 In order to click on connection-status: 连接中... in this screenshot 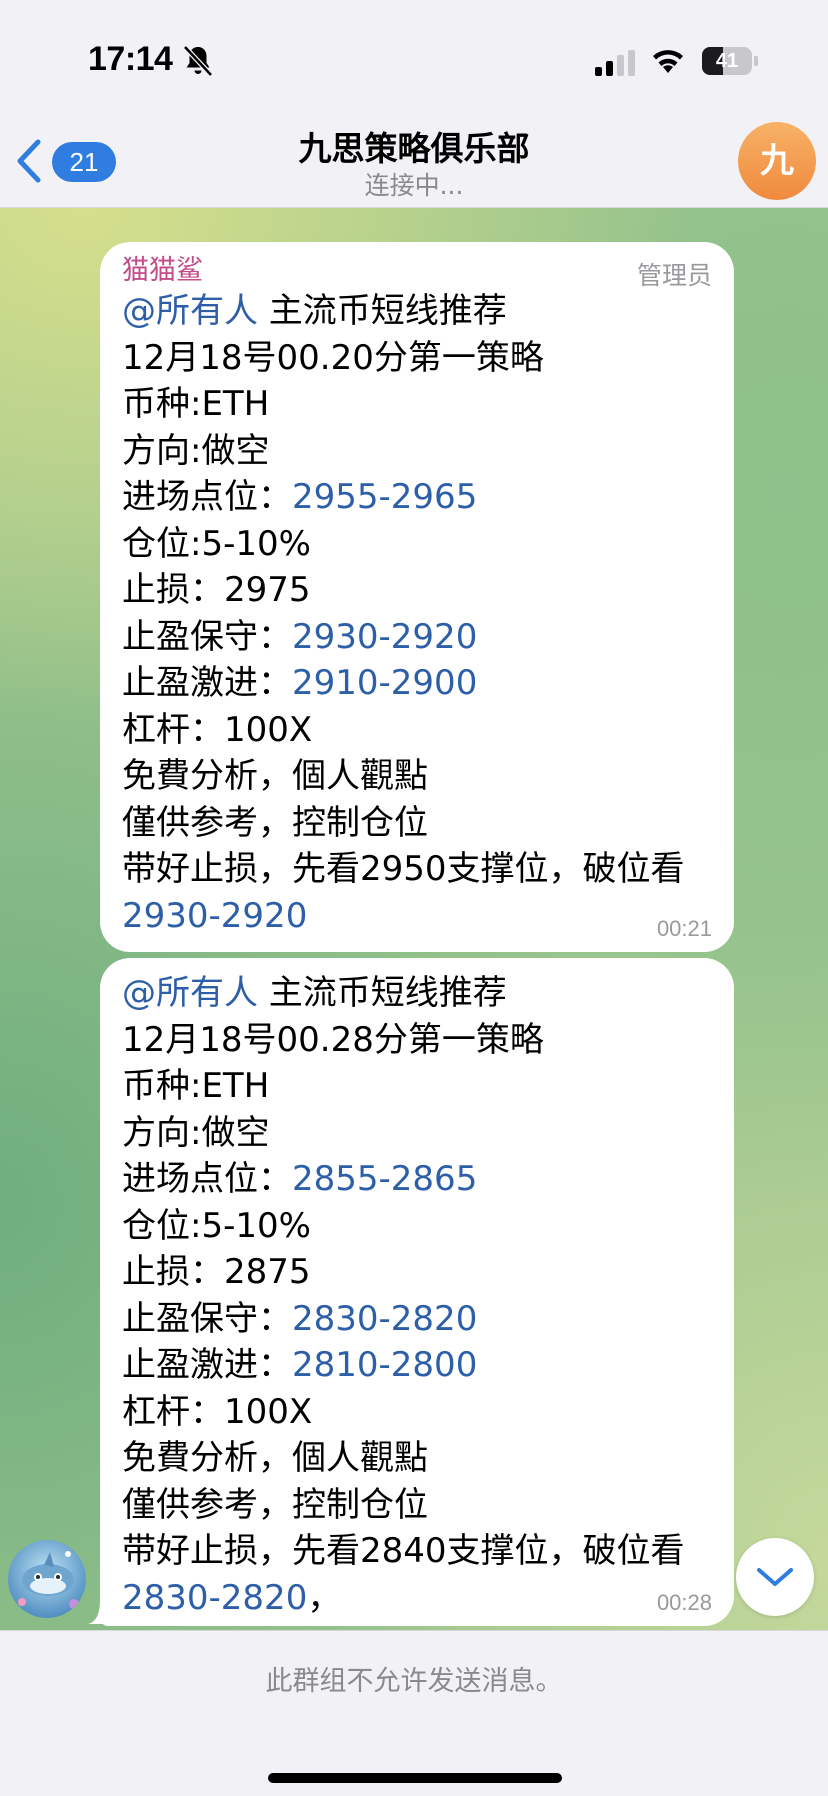, I will do `click(414, 185)`.